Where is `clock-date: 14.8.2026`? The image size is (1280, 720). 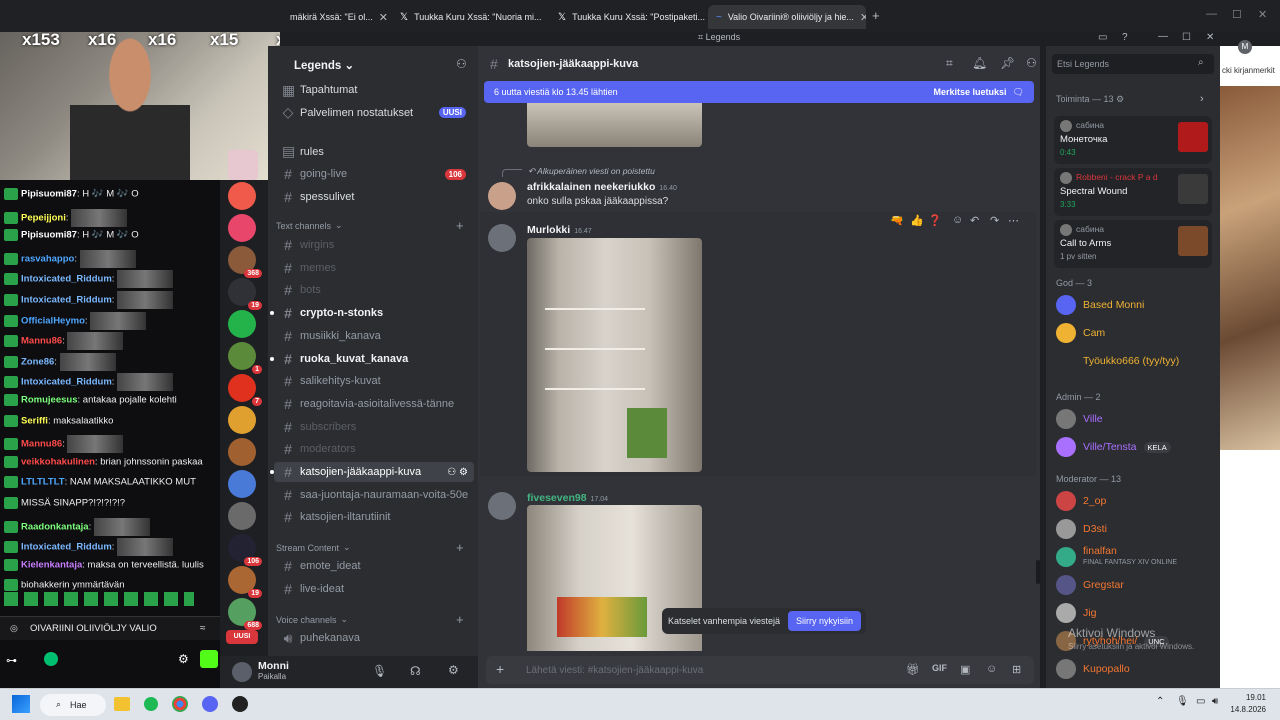
clock-date: 14.8.2026 is located at coordinates (1246, 709).